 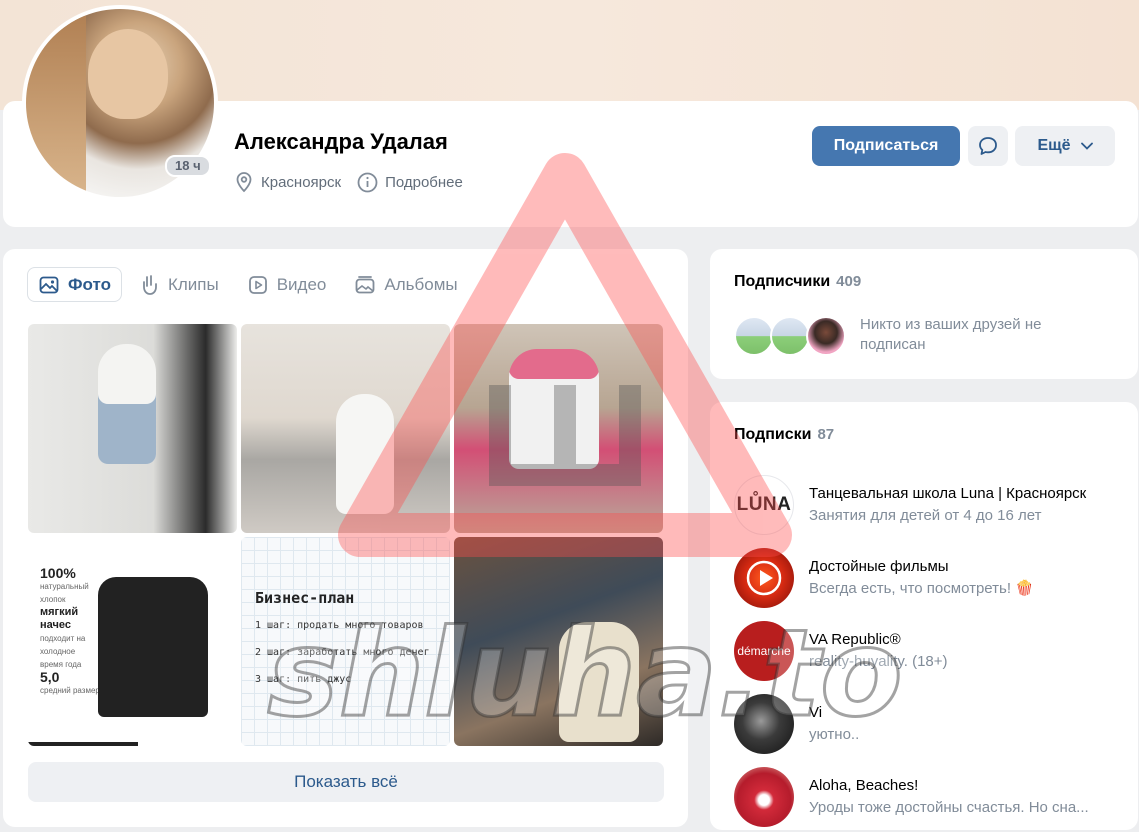 What do you see at coordinates (63, 651) in the screenshot?
I see `feature-text: подходит на холодное время года` at bounding box center [63, 651].